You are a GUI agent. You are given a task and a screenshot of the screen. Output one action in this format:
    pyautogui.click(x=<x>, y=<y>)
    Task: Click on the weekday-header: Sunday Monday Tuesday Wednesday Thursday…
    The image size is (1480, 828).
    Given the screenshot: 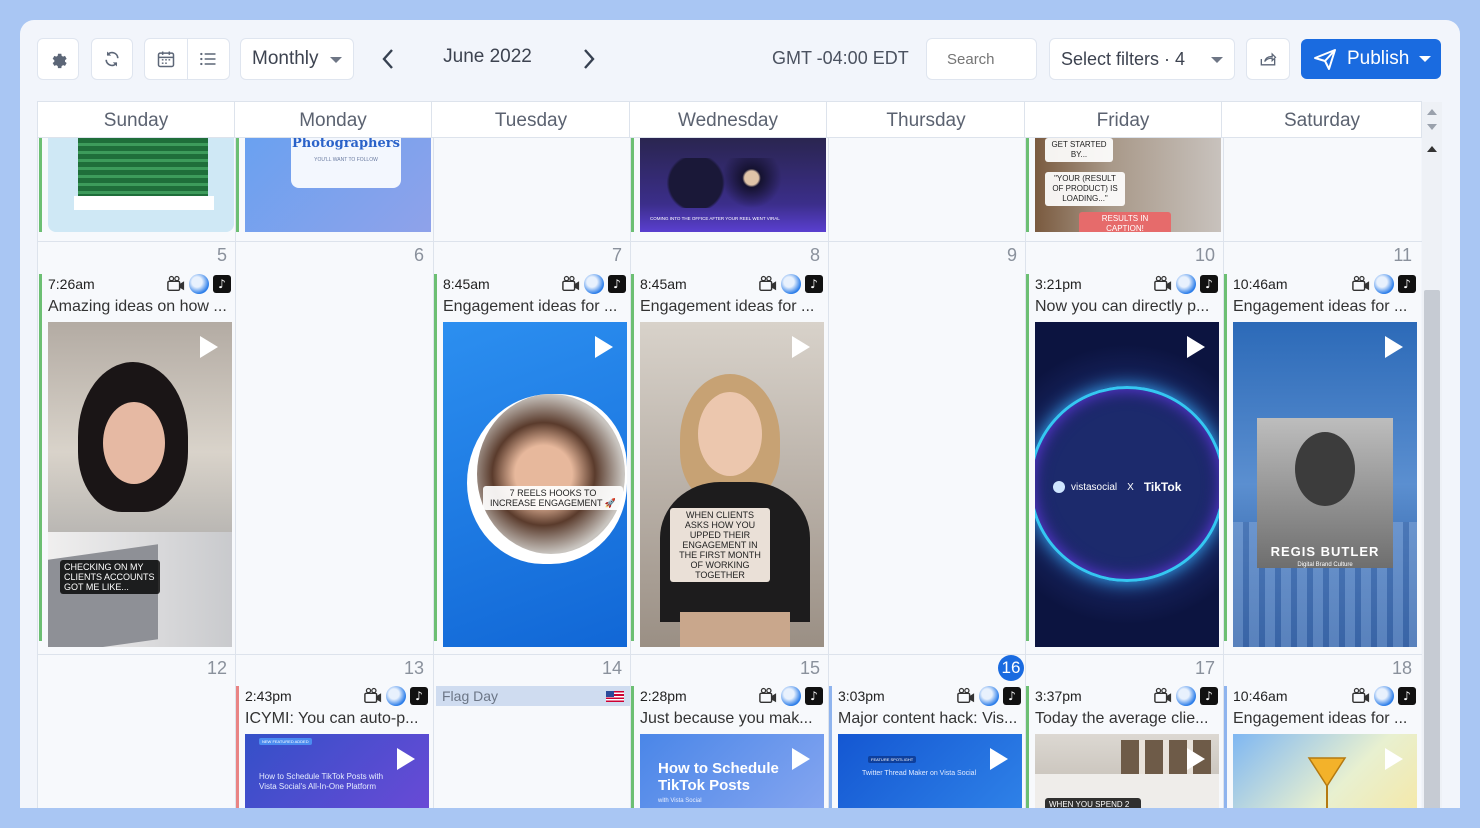 What is the action you would take?
    pyautogui.click(x=730, y=119)
    